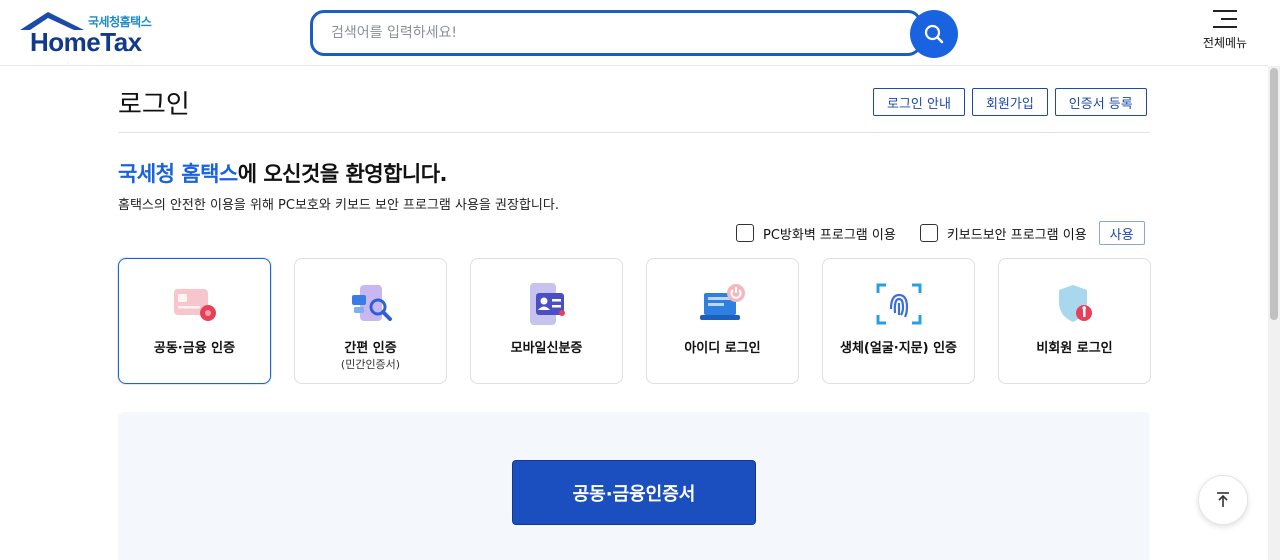 The image size is (1280, 560). What do you see at coordinates (722, 348) in the screenshot?
I see `card-label: 아이디 로그인` at bounding box center [722, 348].